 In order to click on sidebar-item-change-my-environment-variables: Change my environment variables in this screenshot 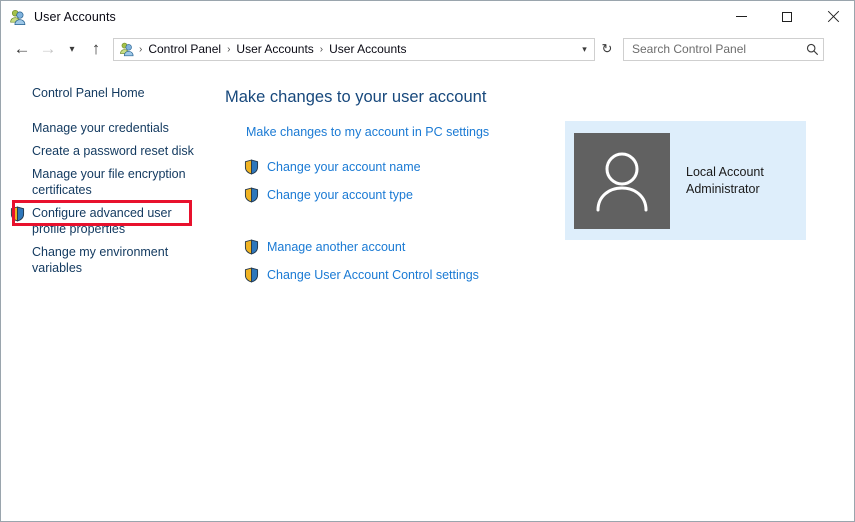, I will do `click(108, 260)`.